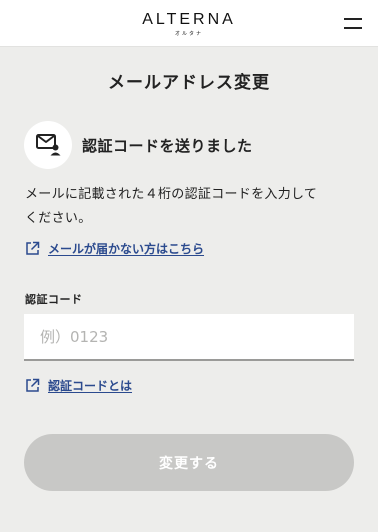  I want to click on mail-not-arrived-link-label: メールが届かない方はこちら, so click(126, 248).